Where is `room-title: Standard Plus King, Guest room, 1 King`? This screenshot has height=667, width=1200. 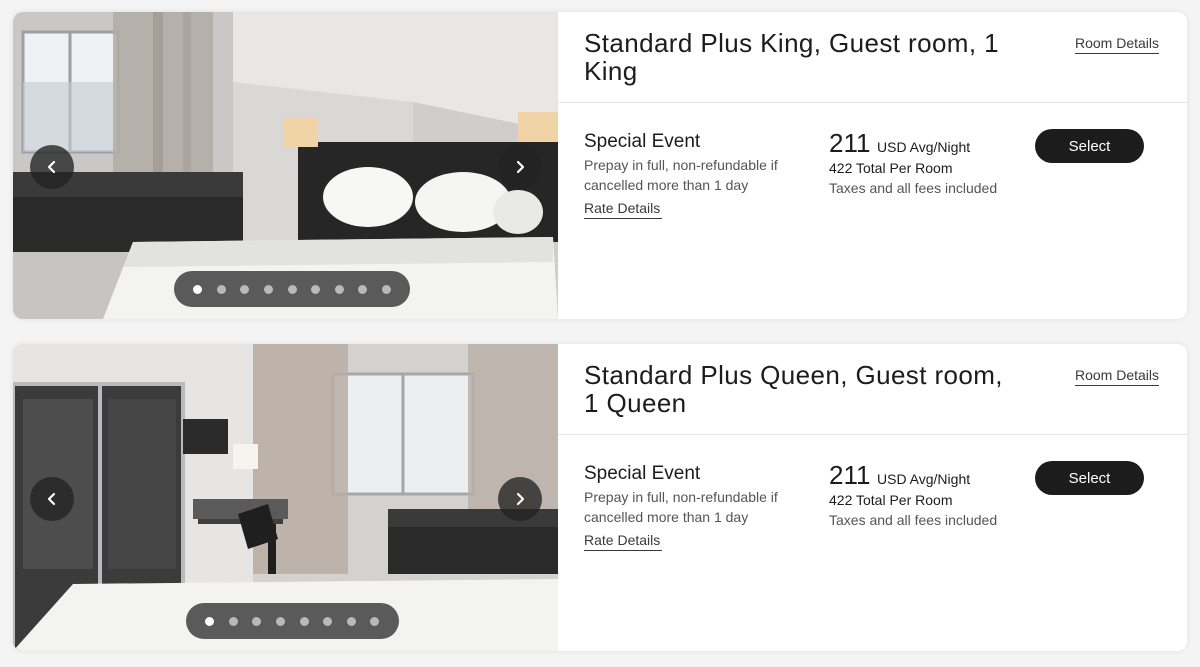 room-title: Standard Plus King, Guest room, 1 King is located at coordinates (791, 57).